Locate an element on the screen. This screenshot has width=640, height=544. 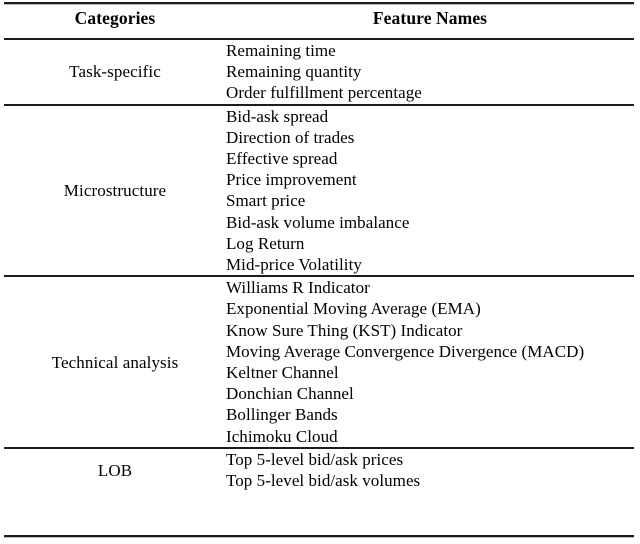
column-header-categories-label: Categories is located at coordinates (115, 18).